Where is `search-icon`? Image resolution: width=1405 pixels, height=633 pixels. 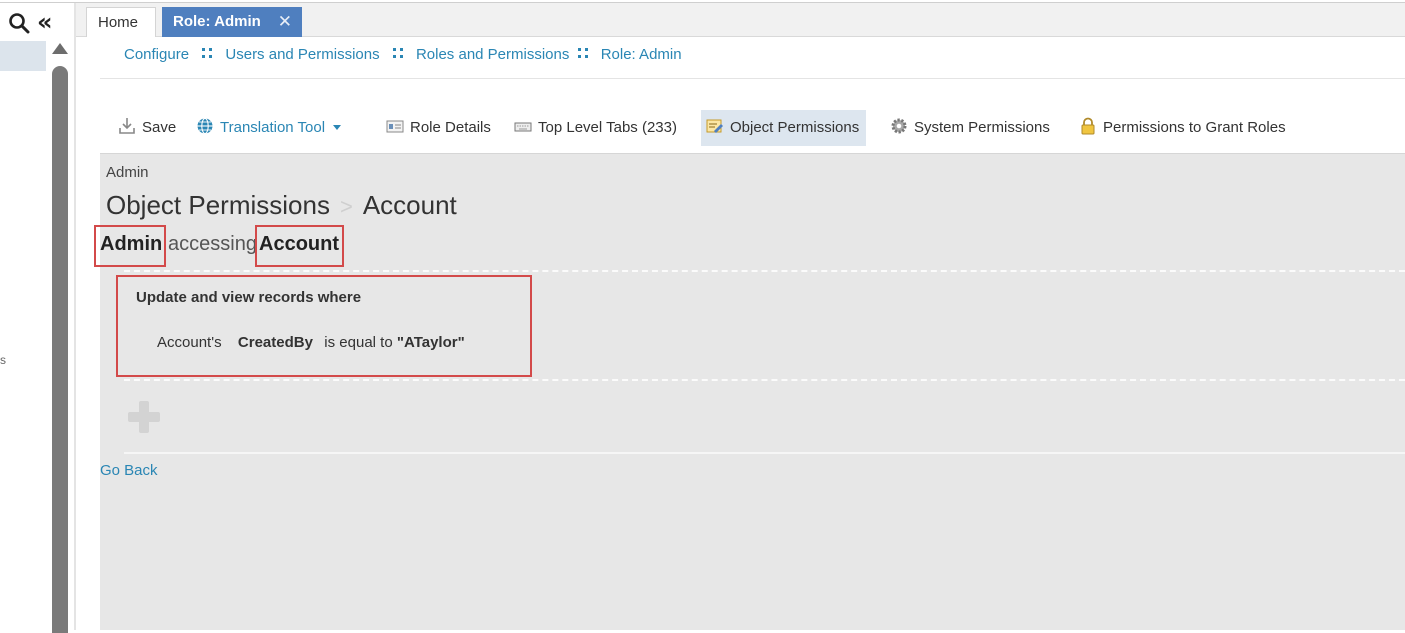
search-icon is located at coordinates (19, 23).